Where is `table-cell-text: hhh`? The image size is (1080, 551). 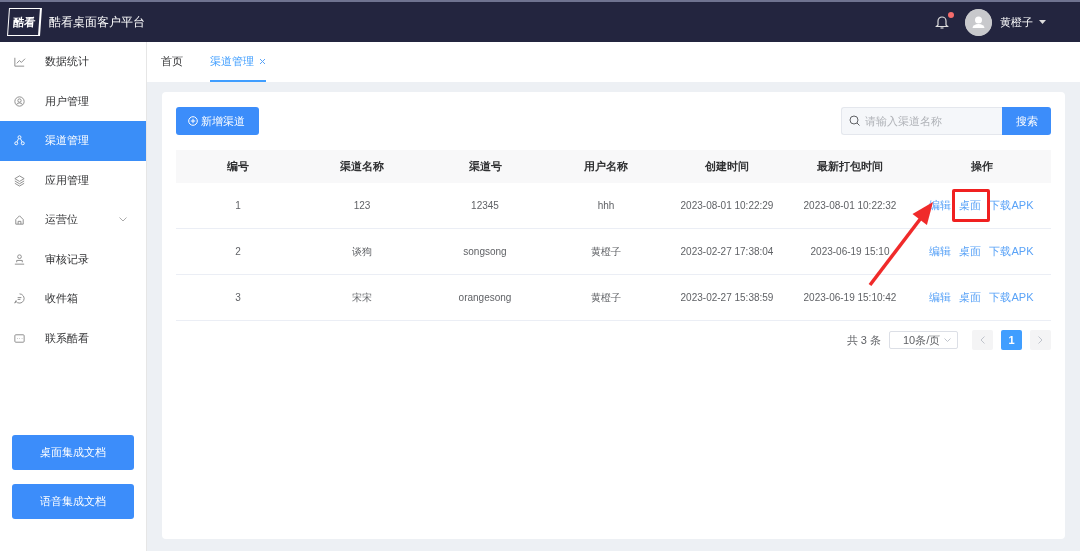
table-cell-text: hhh is located at coordinates (606, 205).